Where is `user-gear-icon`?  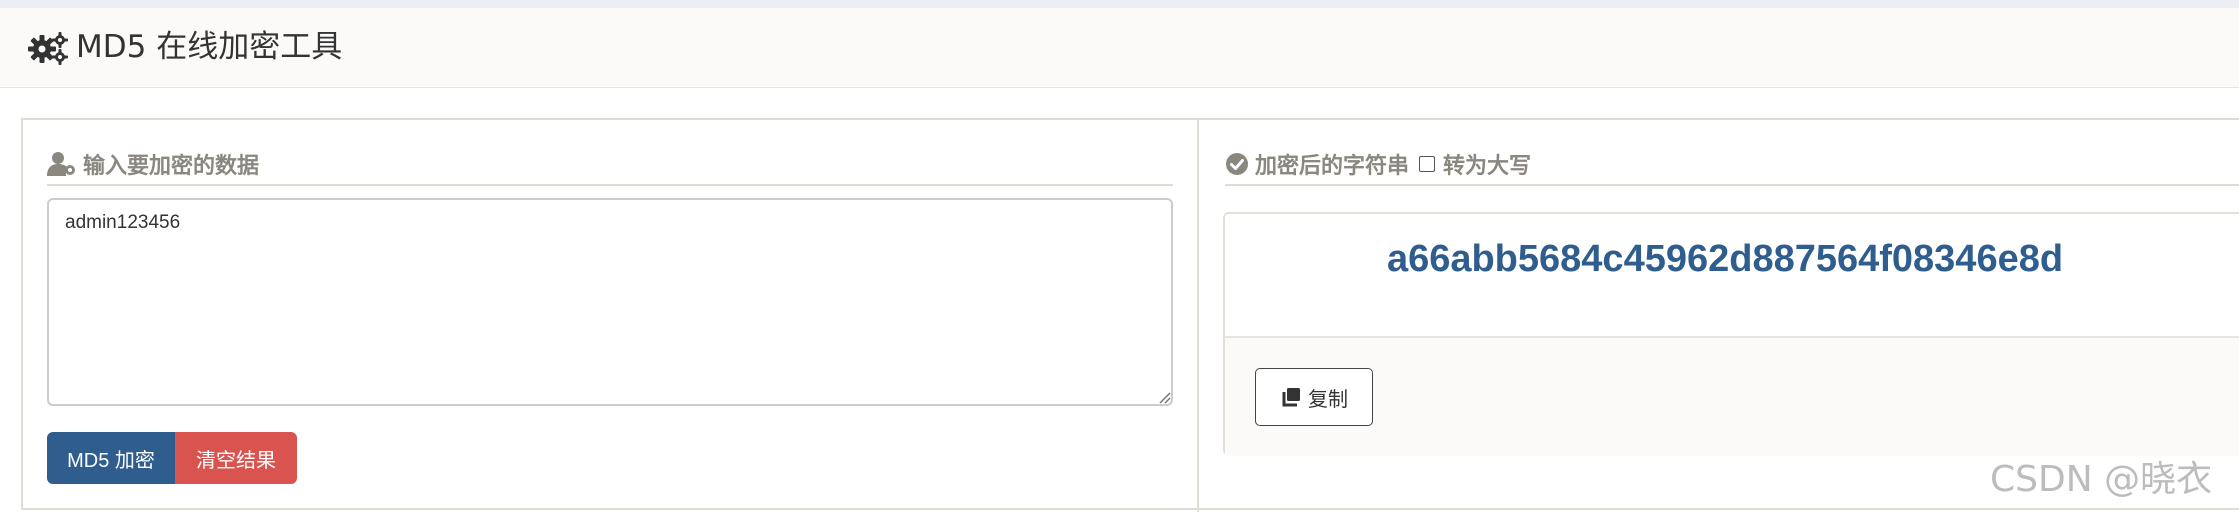
user-gear-icon is located at coordinates (61, 164).